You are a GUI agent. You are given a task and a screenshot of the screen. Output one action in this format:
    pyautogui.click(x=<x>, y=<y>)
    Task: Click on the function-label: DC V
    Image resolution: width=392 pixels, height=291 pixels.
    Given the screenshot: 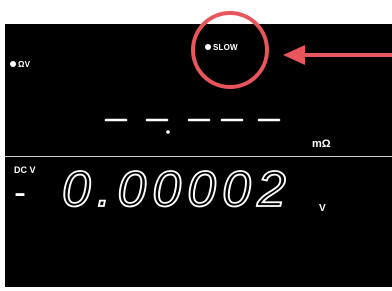 What is the action you would take?
    pyautogui.click(x=25, y=170)
    